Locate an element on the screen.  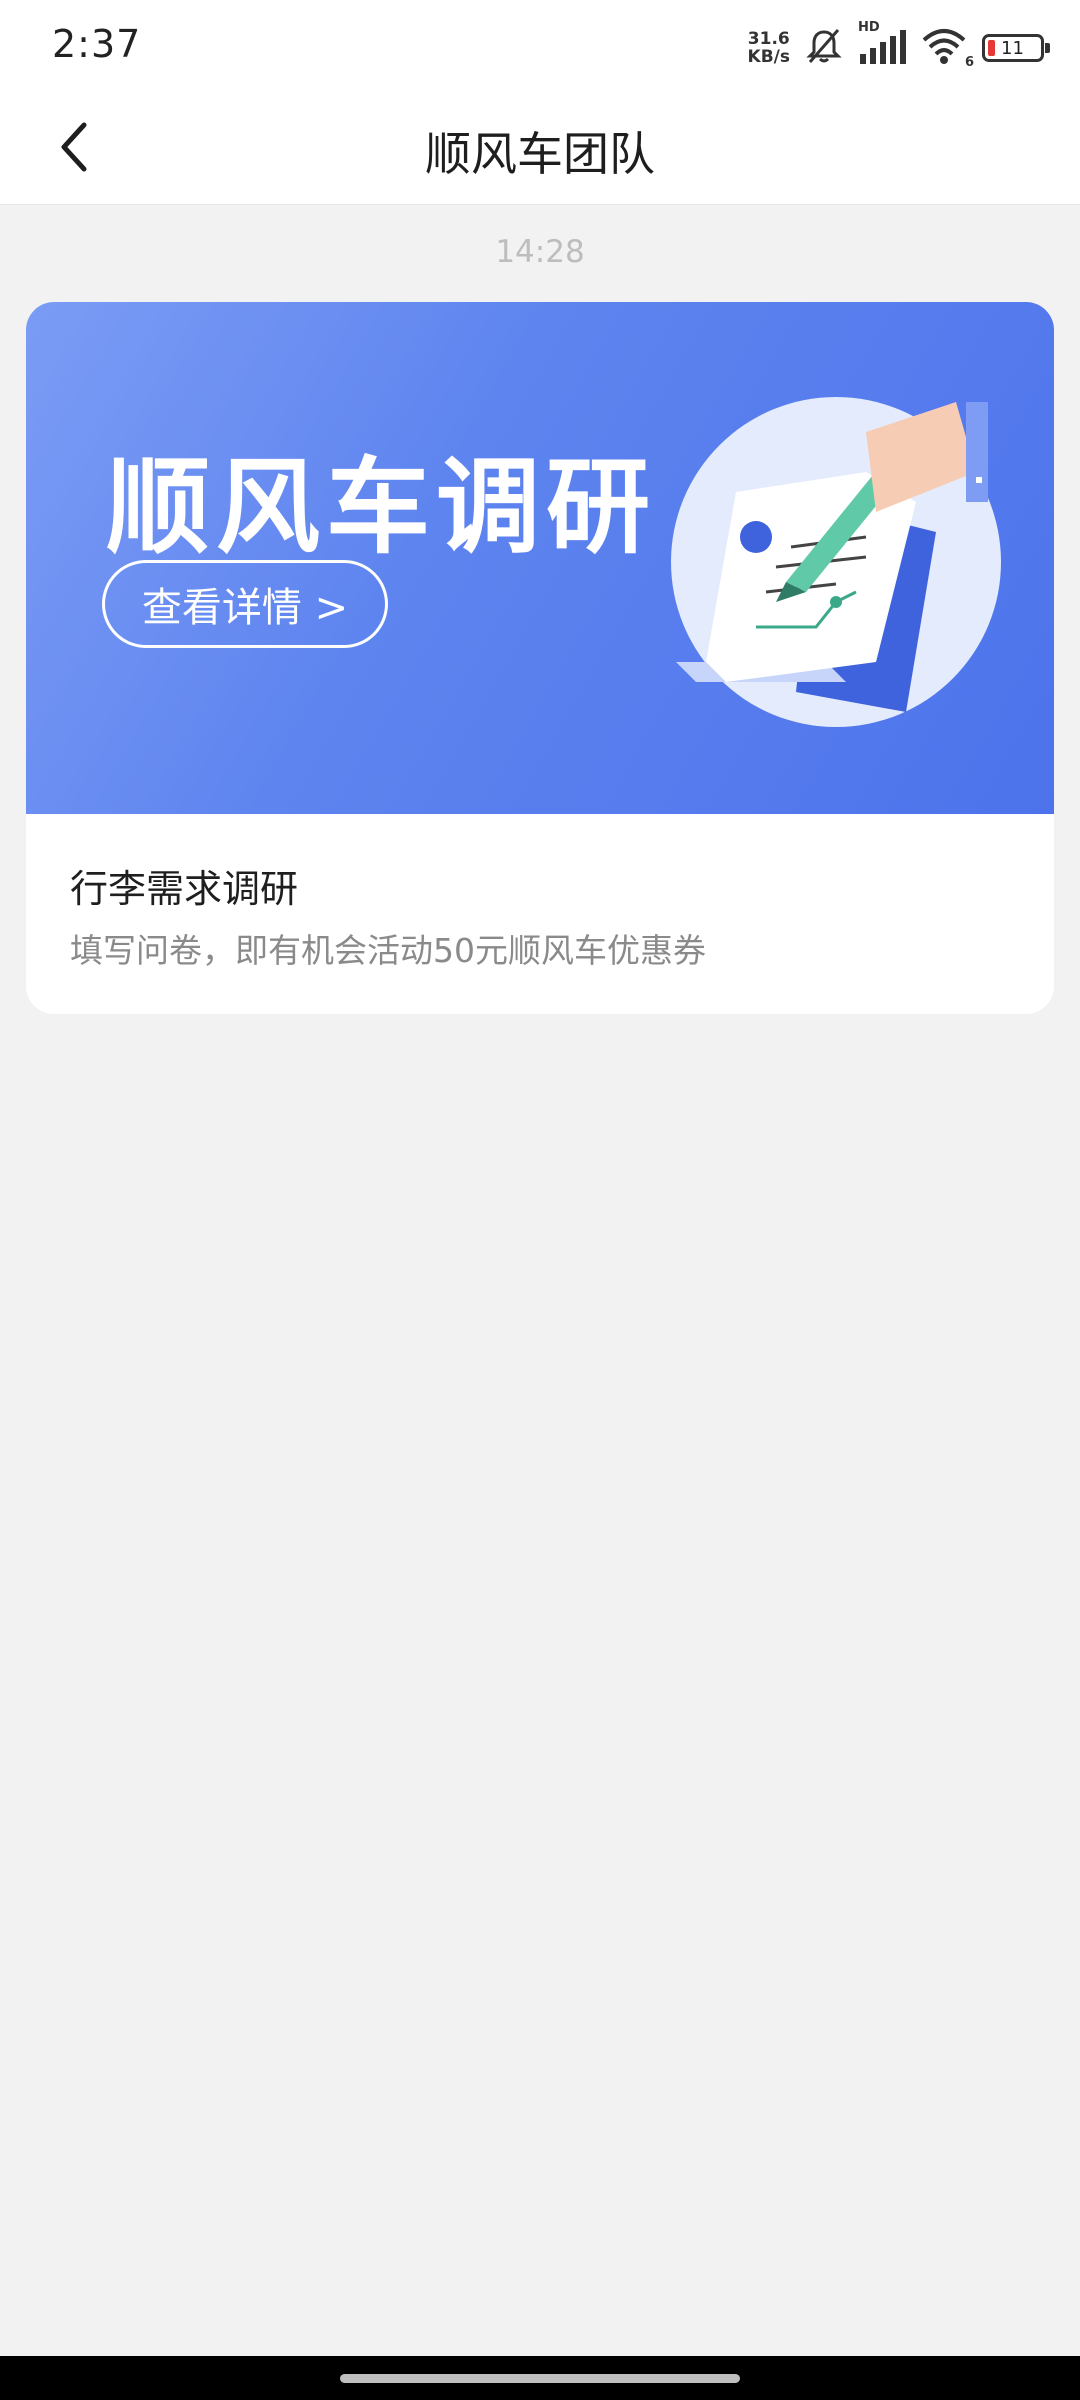
card-title: 行李需求调研 is located at coordinates (184, 889).